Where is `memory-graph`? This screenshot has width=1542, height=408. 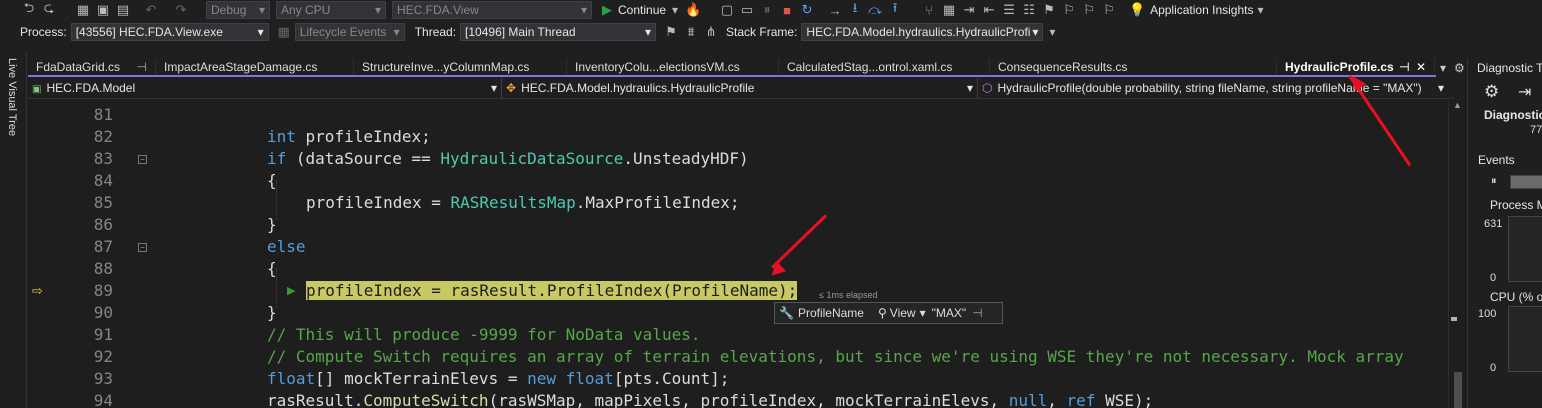 memory-graph is located at coordinates (1525, 249).